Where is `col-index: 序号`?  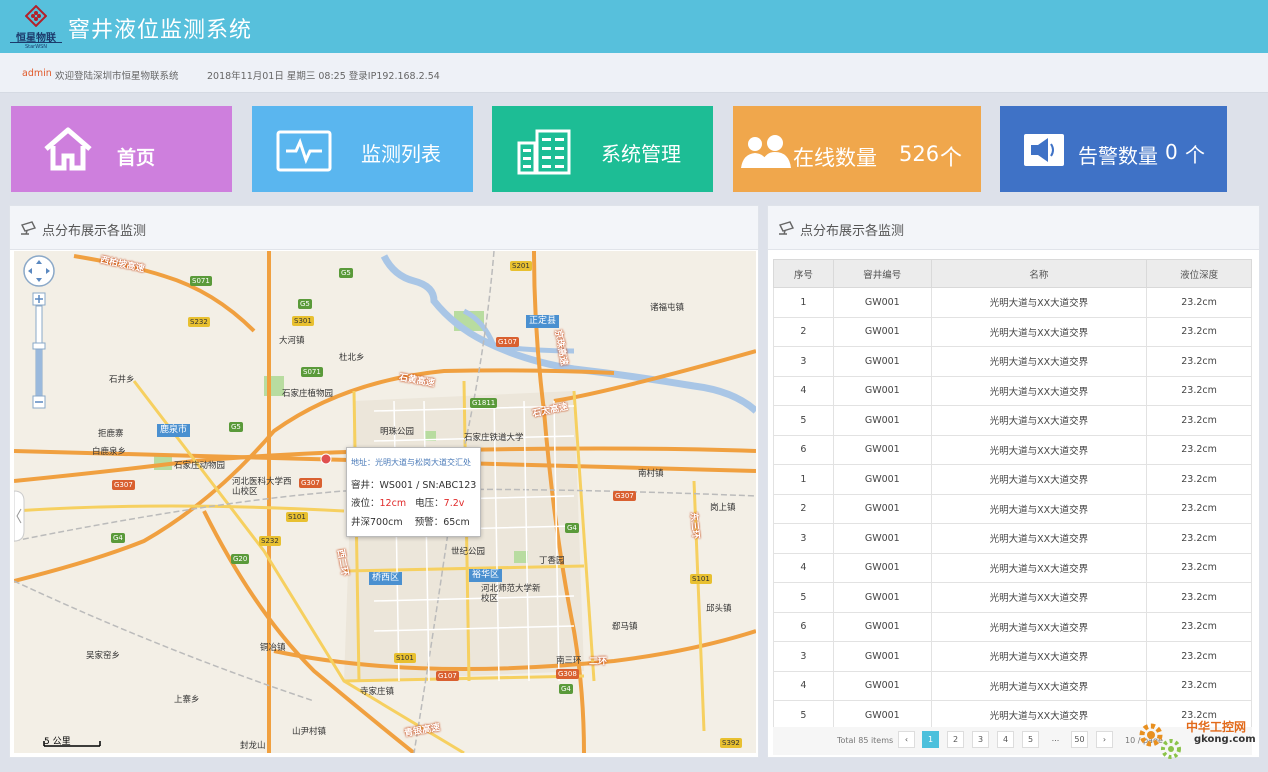 col-index: 序号 is located at coordinates (803, 273).